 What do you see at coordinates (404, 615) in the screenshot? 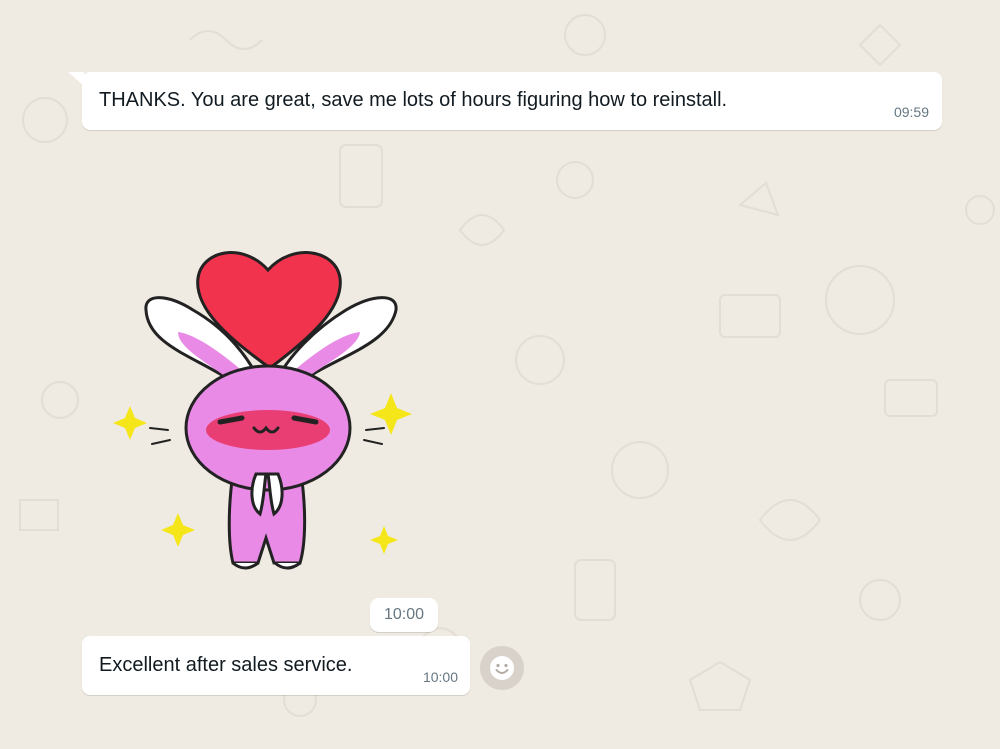
I see `sticker-time: 10:00` at bounding box center [404, 615].